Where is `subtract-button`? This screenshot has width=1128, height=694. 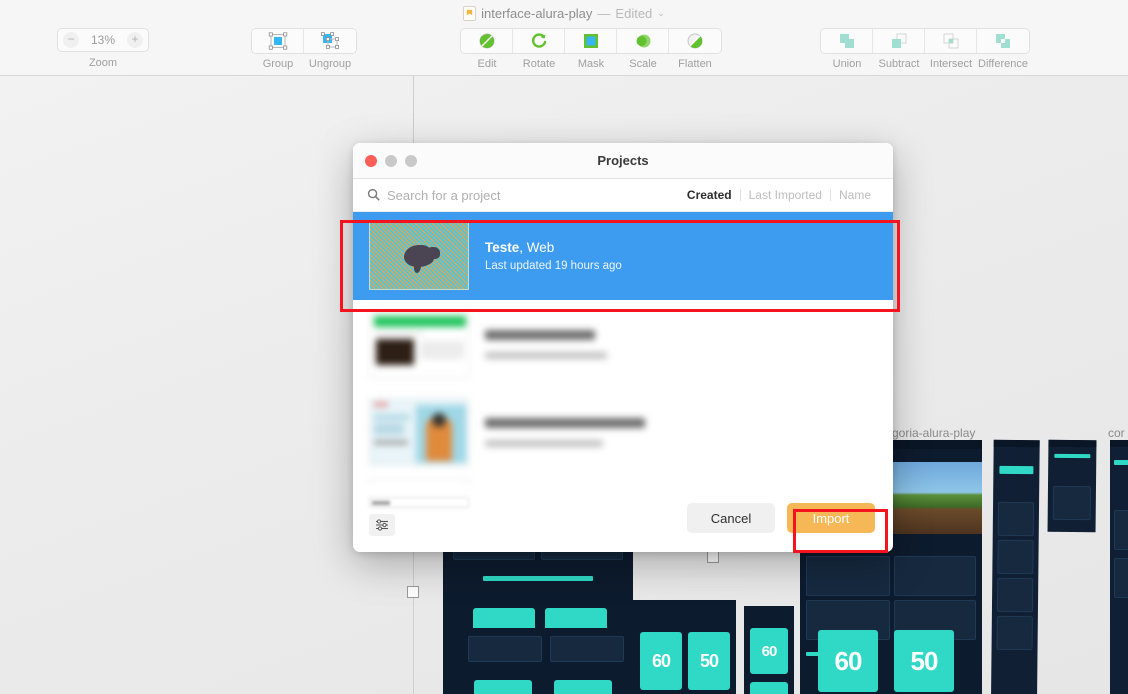 subtract-button is located at coordinates (899, 41).